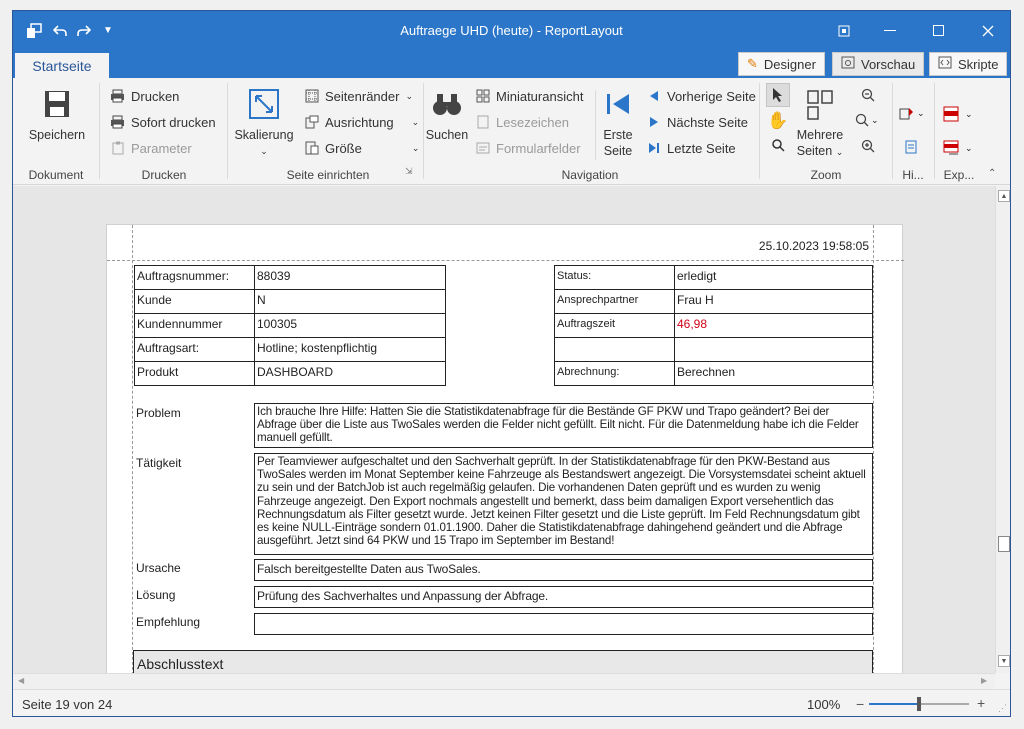 This screenshot has height=729, width=1024. Describe the element at coordinates (264, 104) in the screenshot. I see `scale-icon` at that location.